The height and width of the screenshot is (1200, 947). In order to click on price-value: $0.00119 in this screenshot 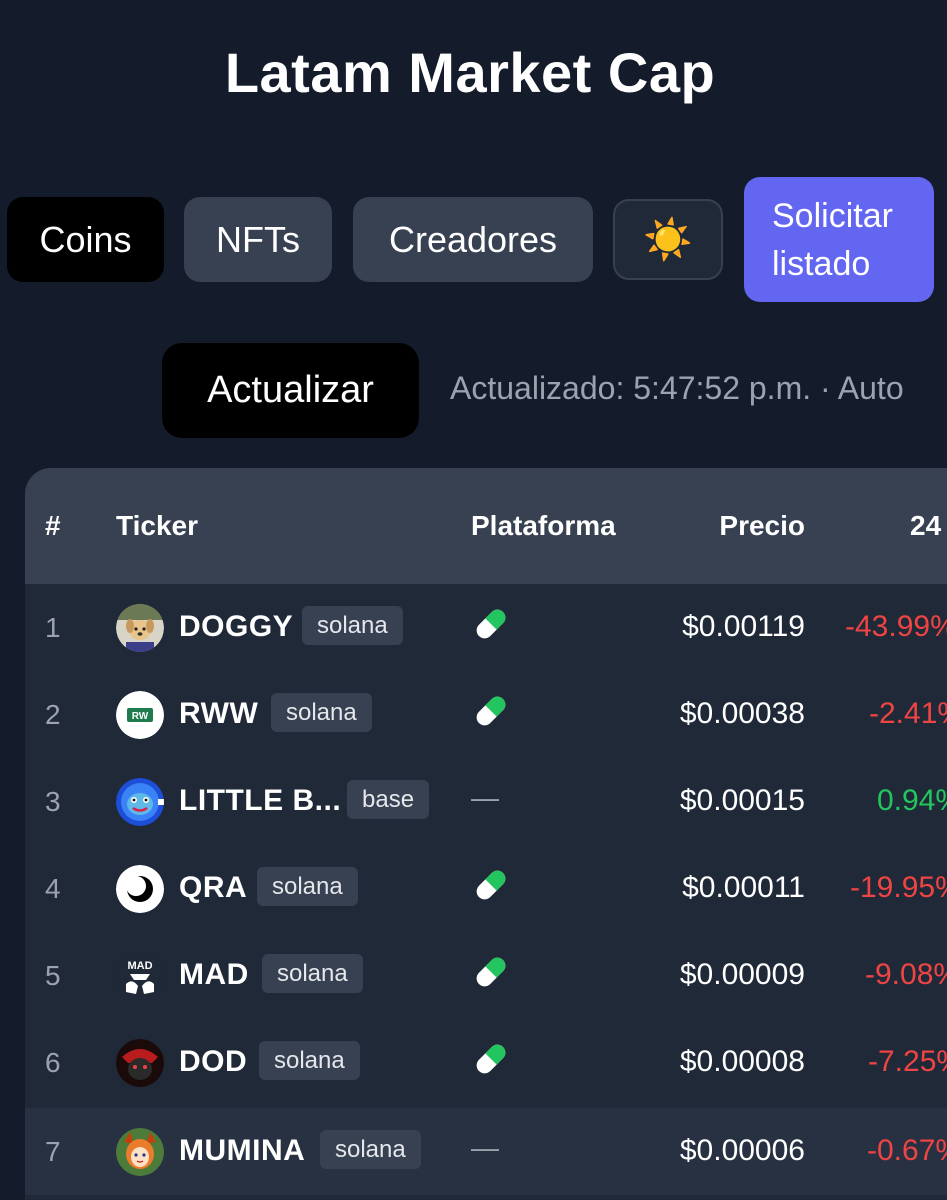, I will do `click(743, 626)`.